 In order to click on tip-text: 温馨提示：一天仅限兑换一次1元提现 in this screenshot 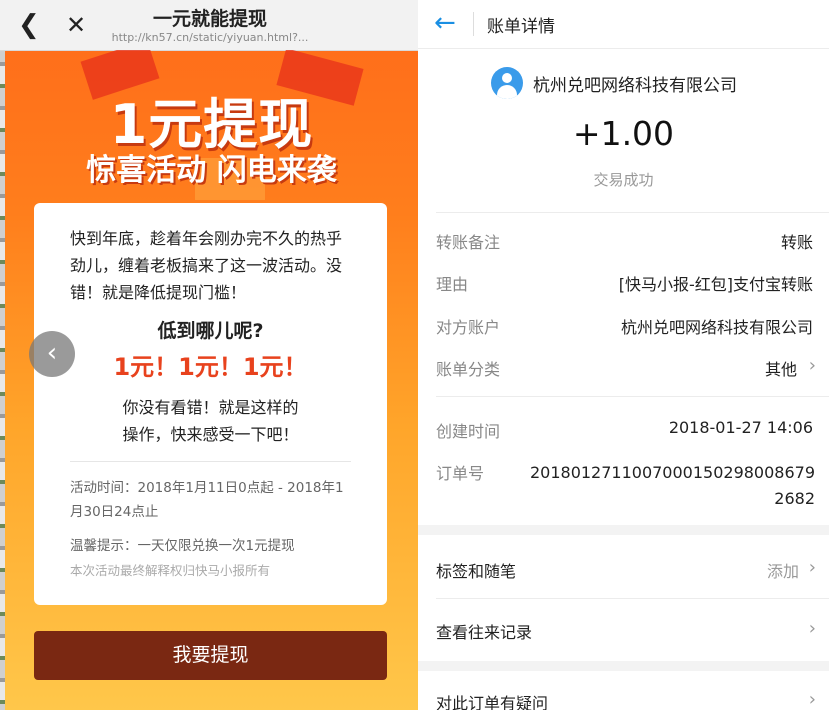, I will do `click(182, 546)`.